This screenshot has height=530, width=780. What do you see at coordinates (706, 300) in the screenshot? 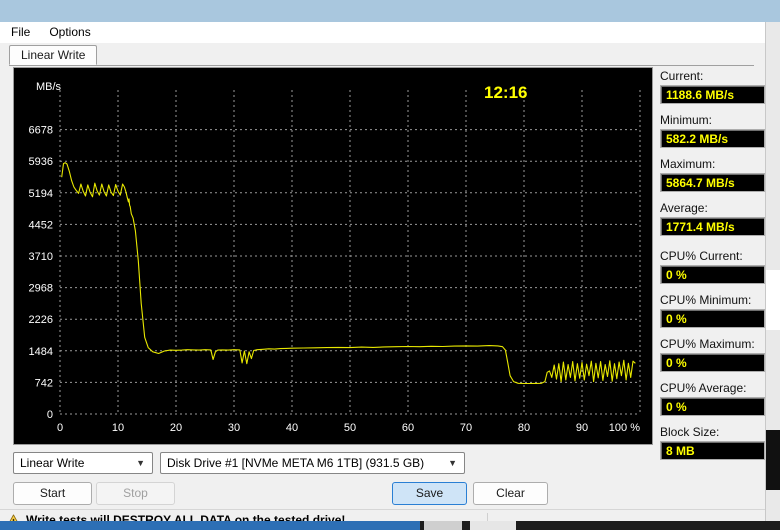
I see `stat-cpu-minimum-label: CPU% Minimum:` at bounding box center [706, 300].